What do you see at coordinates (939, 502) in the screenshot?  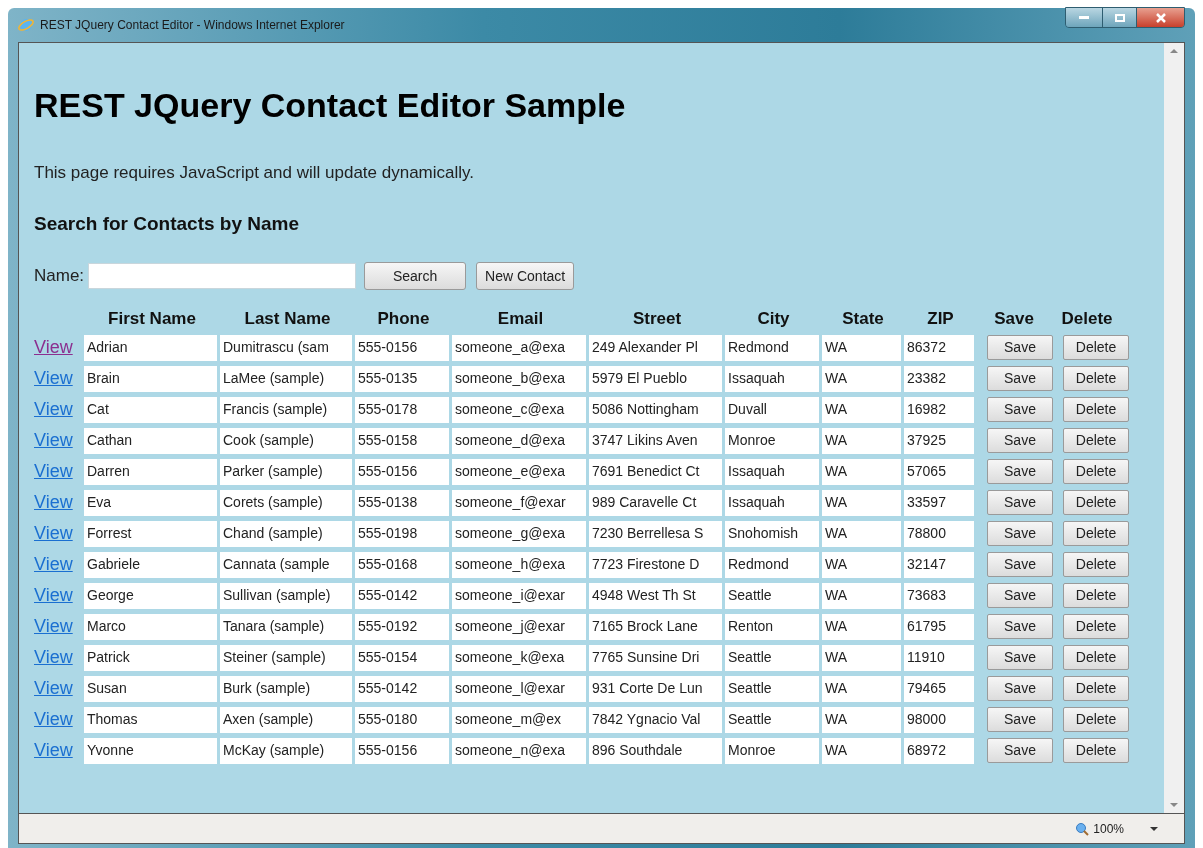 I see `table-cell: 33597` at bounding box center [939, 502].